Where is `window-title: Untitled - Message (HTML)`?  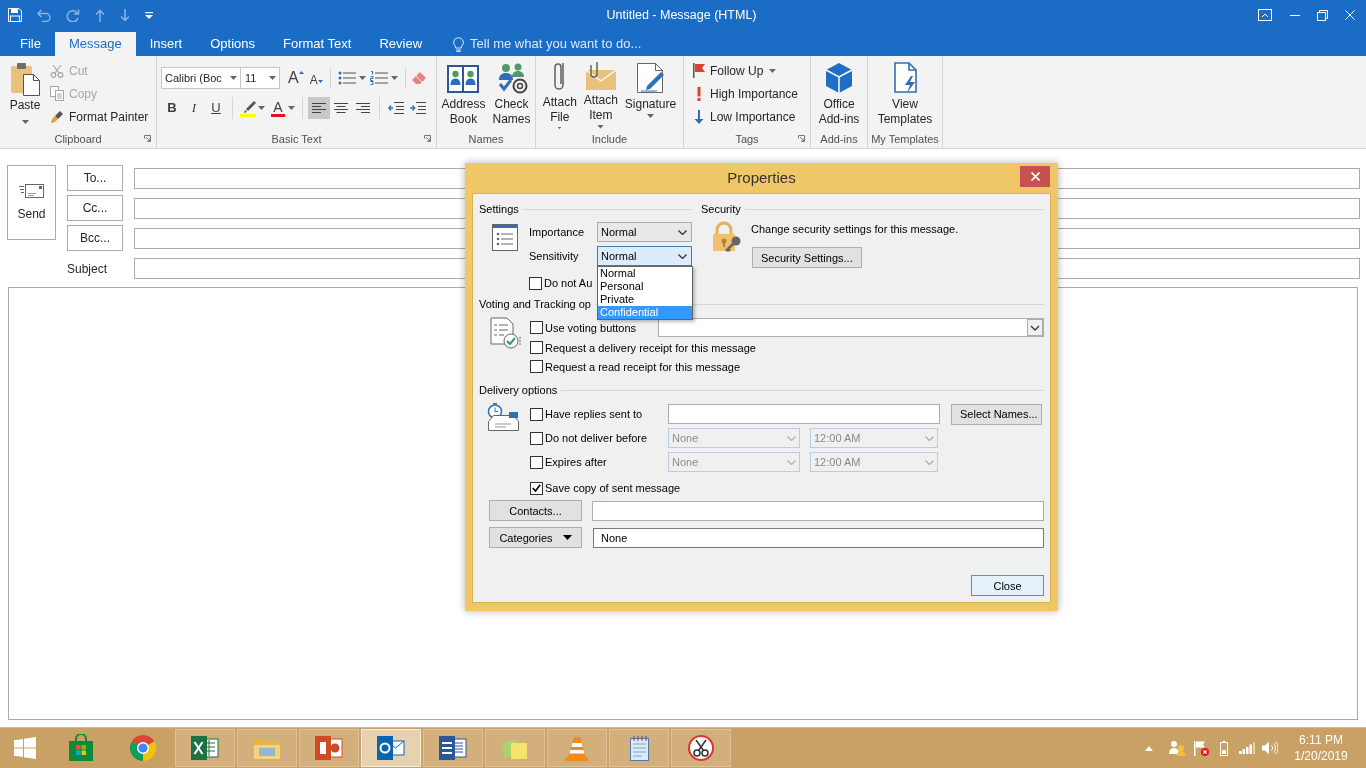 window-title: Untitled - Message (HTML) is located at coordinates (681, 15).